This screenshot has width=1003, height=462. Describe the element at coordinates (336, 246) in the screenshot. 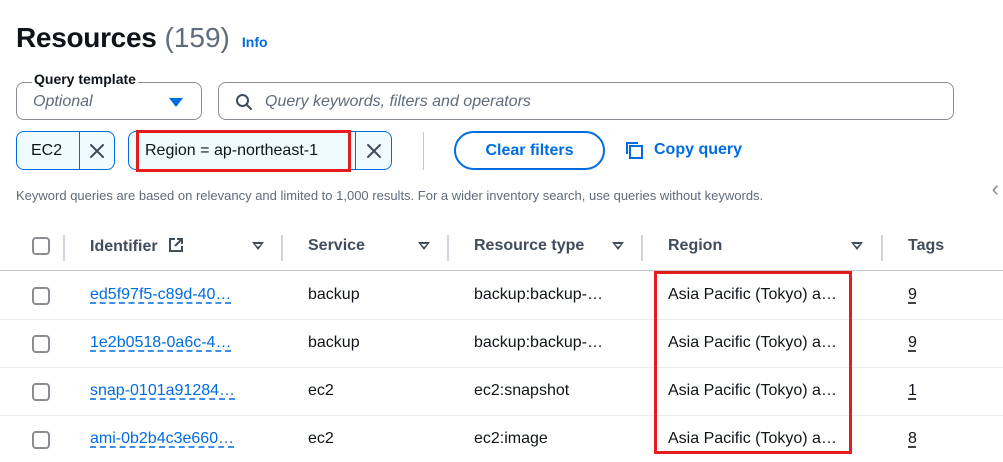

I see `column-header-service: Service` at that location.